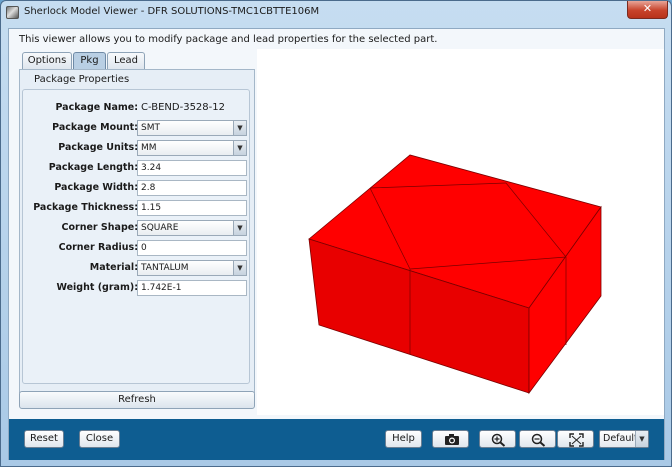  Describe the element at coordinates (126, 60) in the screenshot. I see `tab-lead: Lead` at that location.